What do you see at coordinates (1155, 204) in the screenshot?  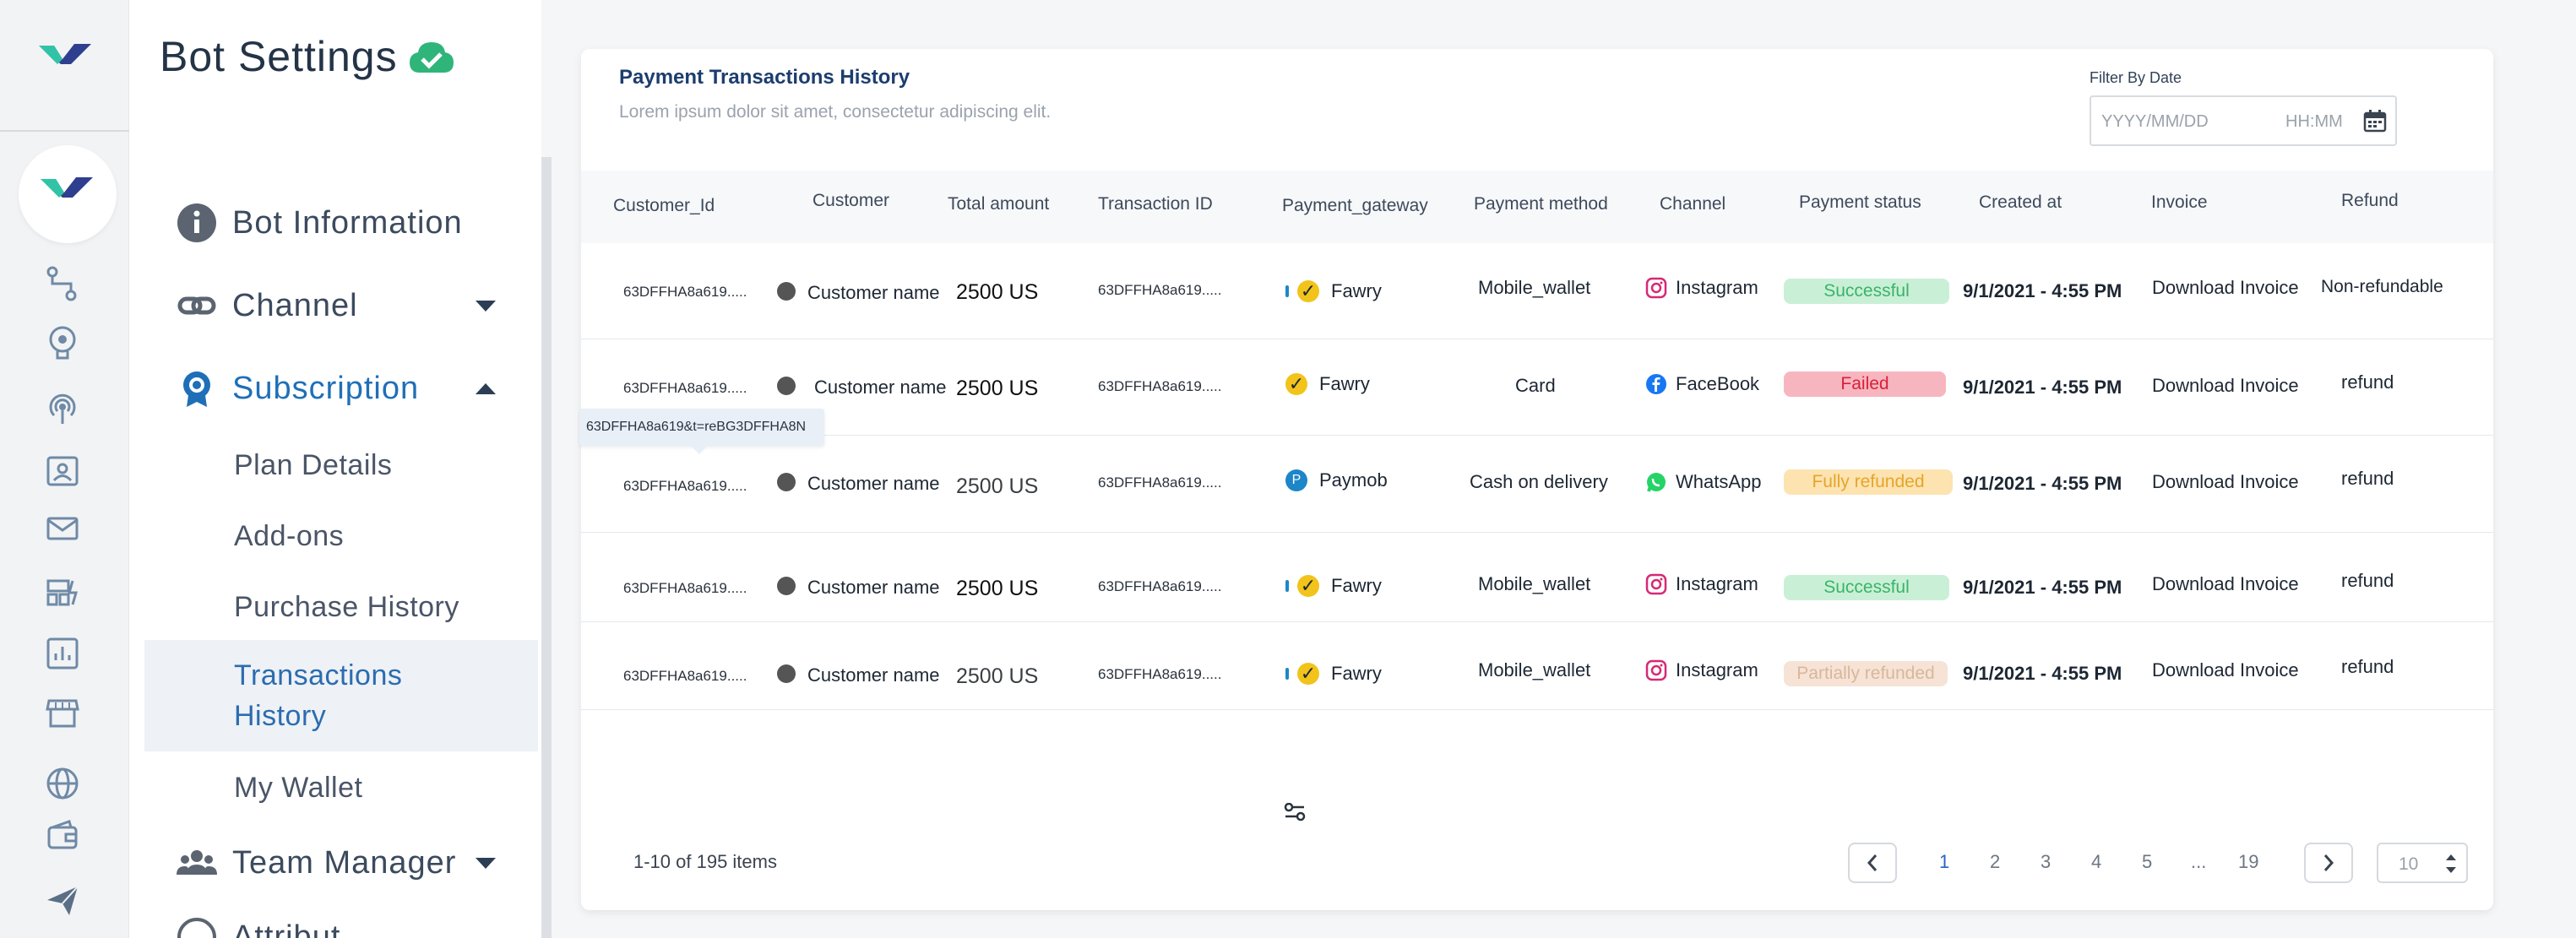 I see `col-transaction-id: Transaction ID` at bounding box center [1155, 204].